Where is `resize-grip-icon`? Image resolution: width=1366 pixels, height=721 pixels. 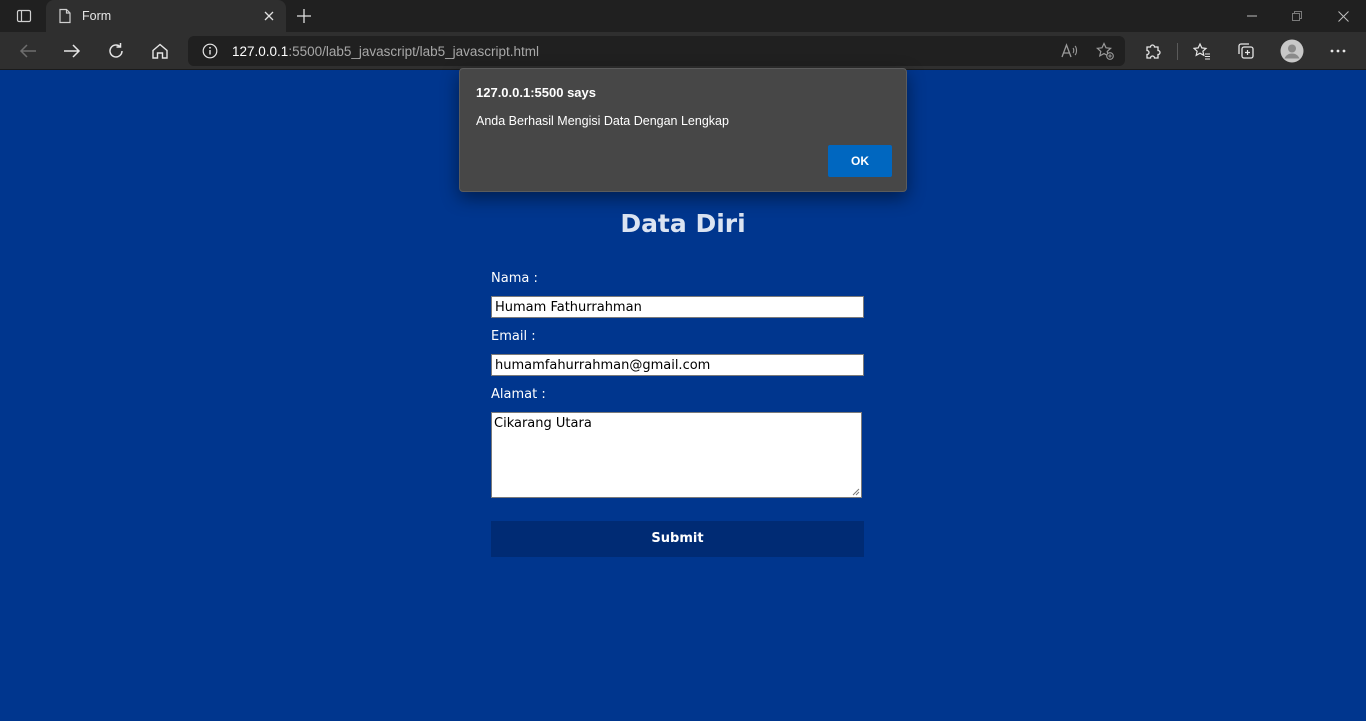 resize-grip-icon is located at coordinates (856, 492).